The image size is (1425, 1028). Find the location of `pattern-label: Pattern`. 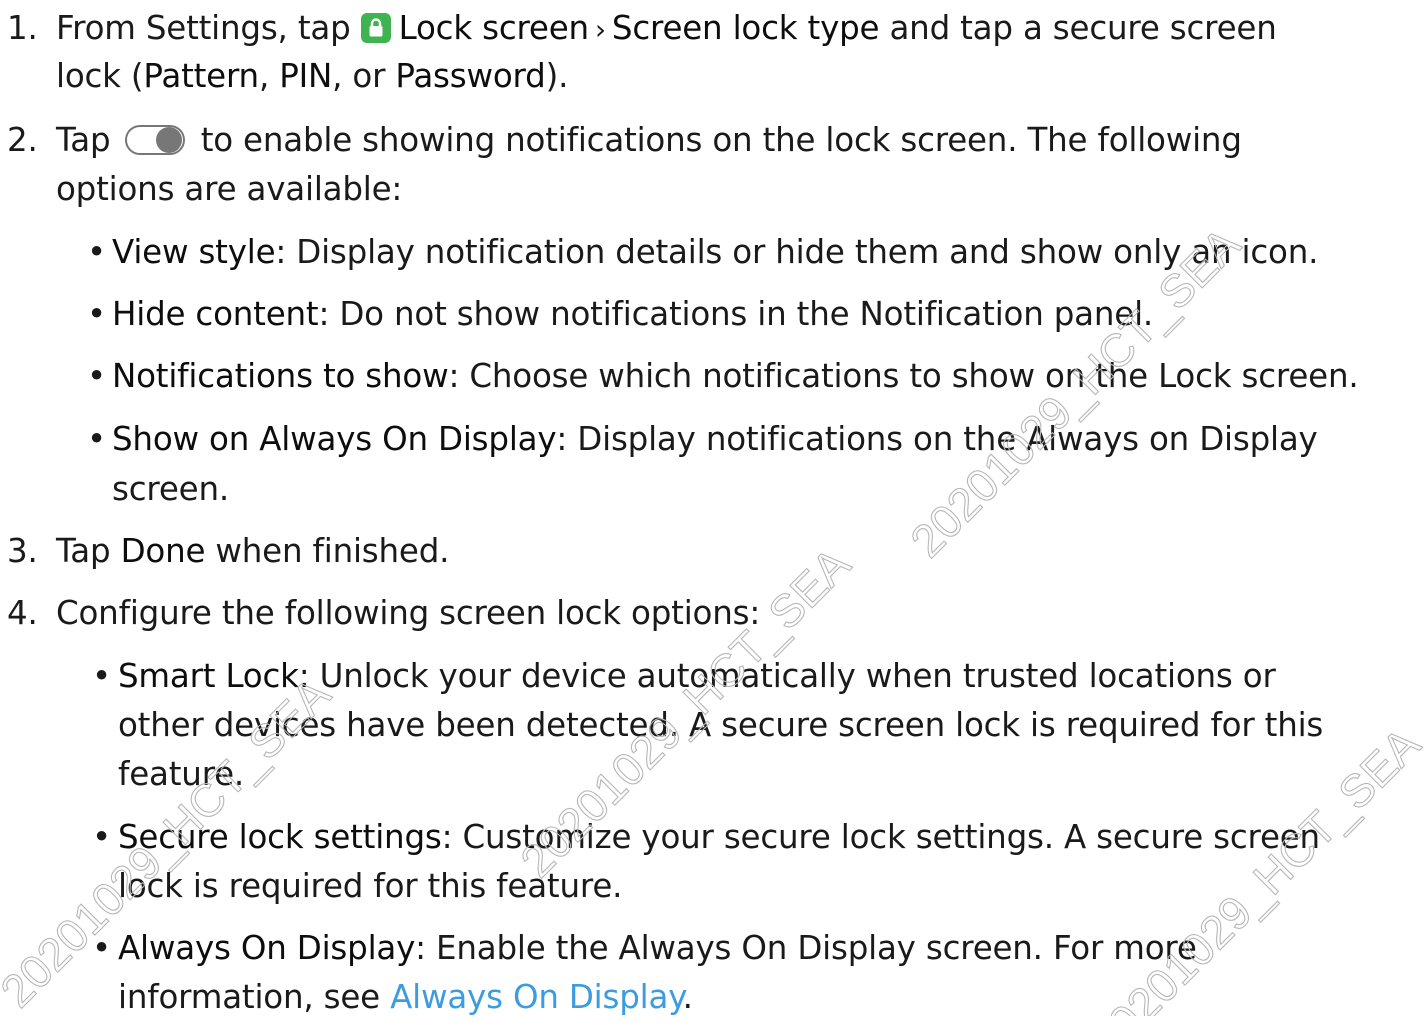

pattern-label: Pattern is located at coordinates (201, 76).